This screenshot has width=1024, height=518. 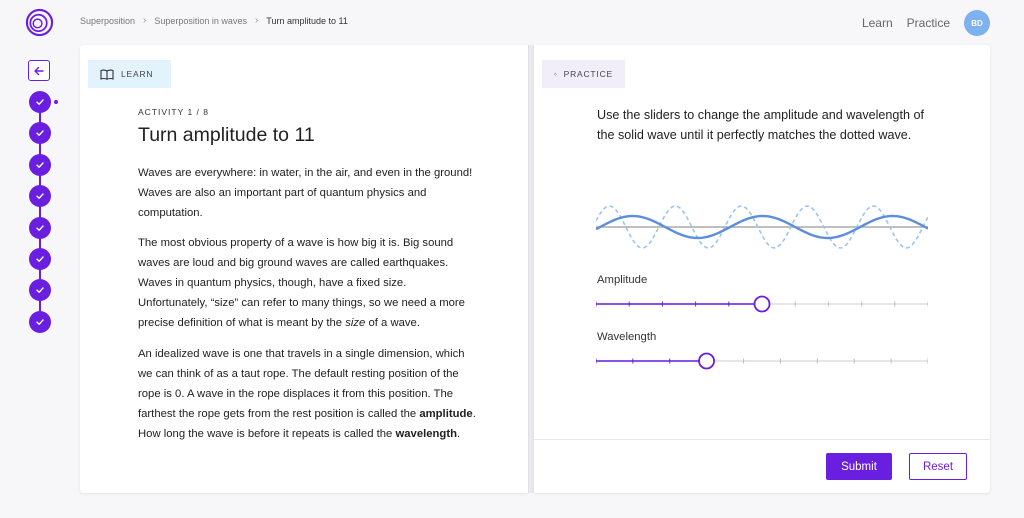 I want to click on breadcrumb-item-current: Turn amplitude to 11, so click(x=307, y=20).